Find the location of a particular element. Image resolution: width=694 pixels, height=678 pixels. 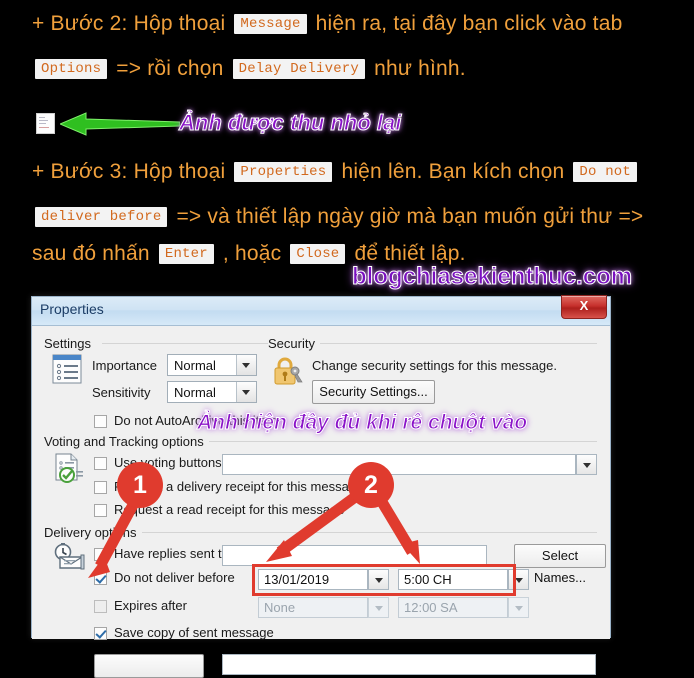

deliver-date-input: 13/01/2019 is located at coordinates (313, 579).